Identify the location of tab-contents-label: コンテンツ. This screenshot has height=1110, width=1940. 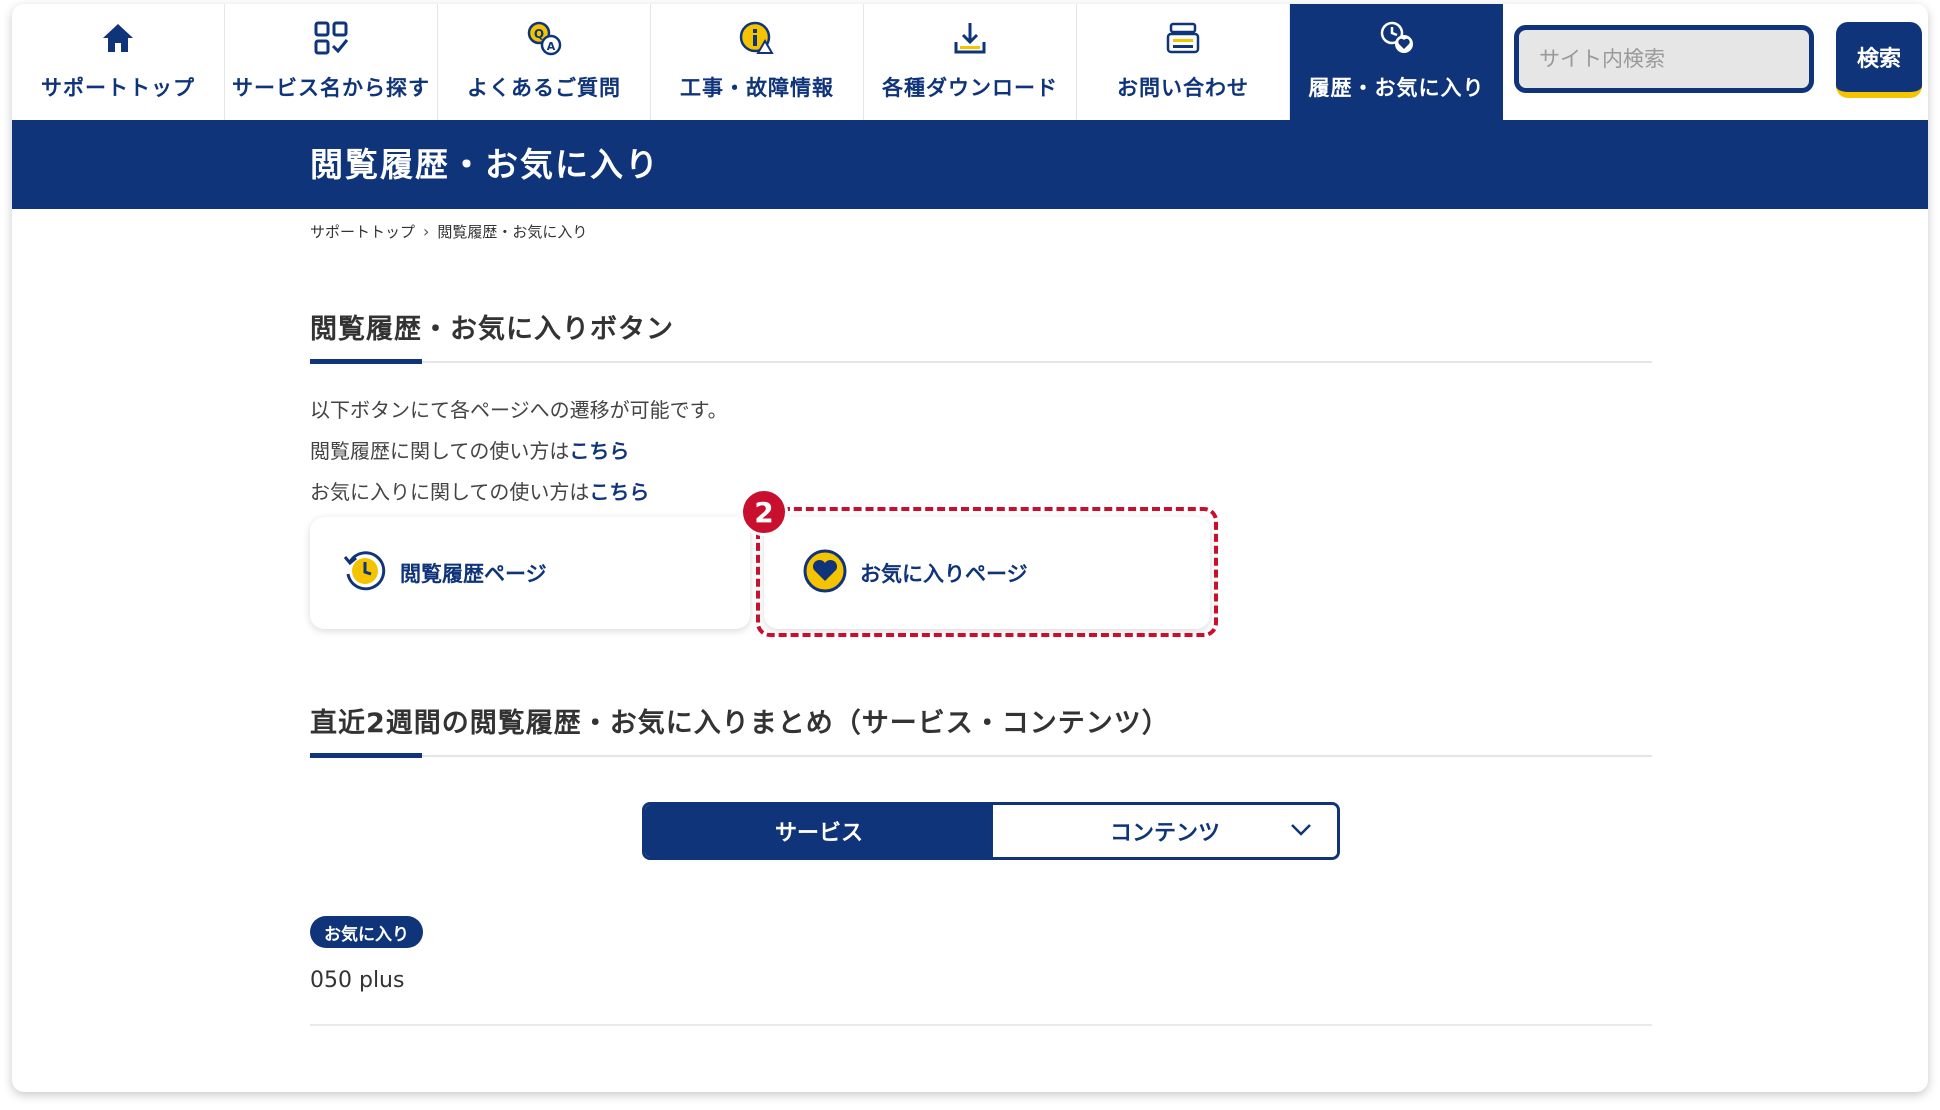
(1164, 833).